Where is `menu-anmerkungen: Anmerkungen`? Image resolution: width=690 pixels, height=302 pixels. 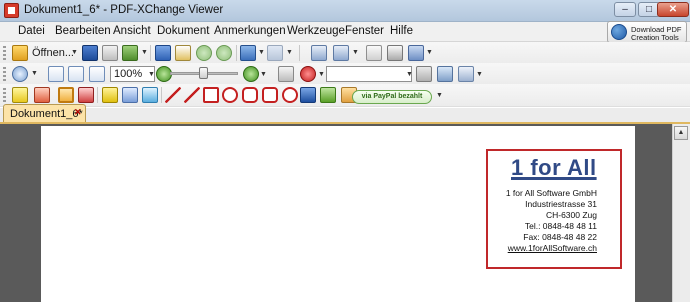 menu-anmerkungen: Anmerkungen is located at coordinates (250, 31).